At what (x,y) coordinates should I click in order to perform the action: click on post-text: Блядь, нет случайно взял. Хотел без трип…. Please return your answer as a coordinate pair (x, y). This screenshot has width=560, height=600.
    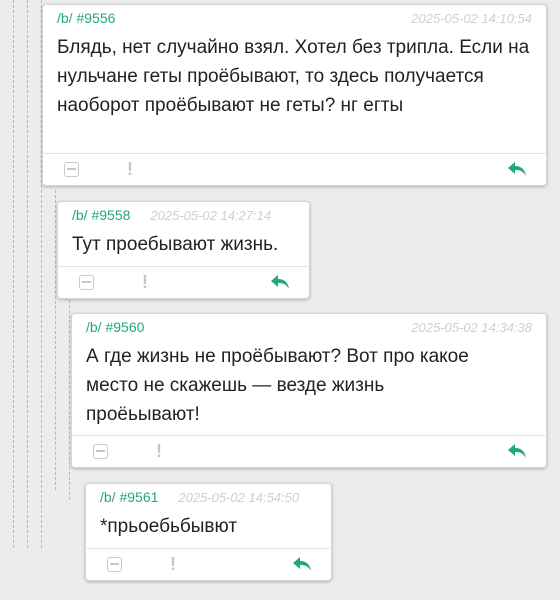
    Looking at the image, I should click on (293, 76).